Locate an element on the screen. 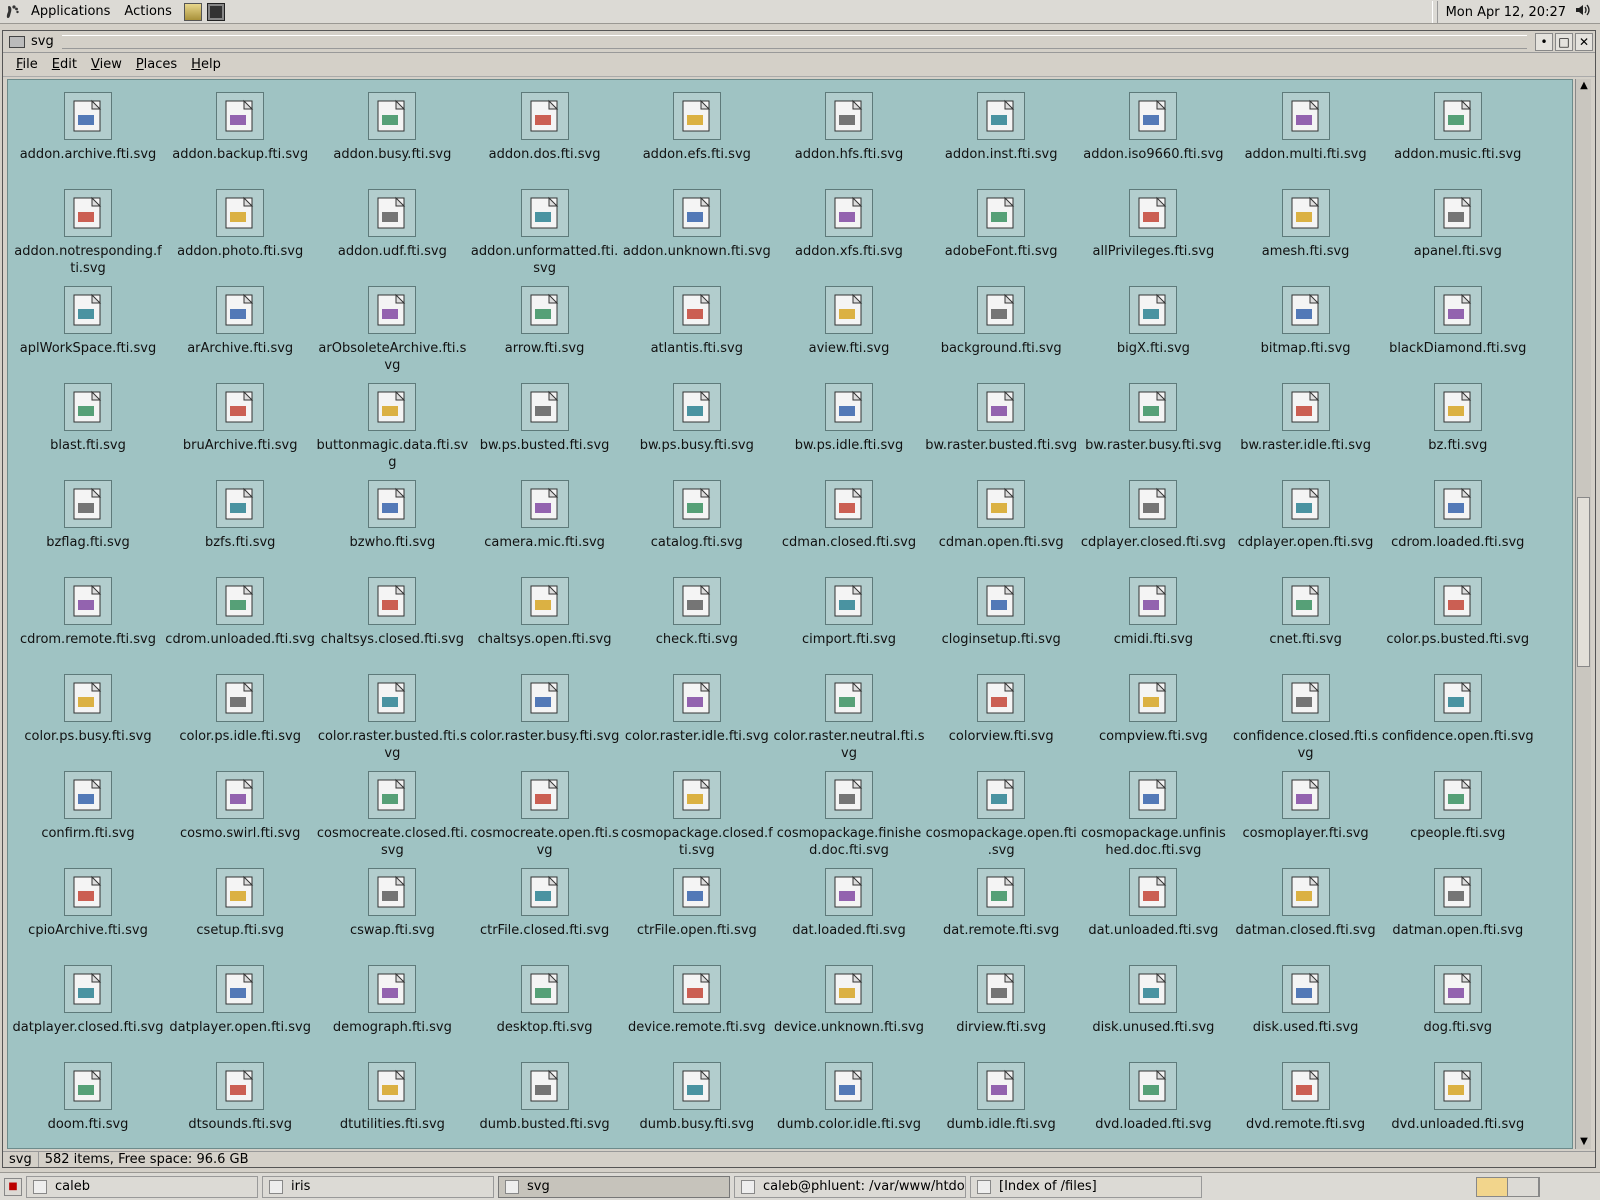  menu-file: File is located at coordinates (27, 64).